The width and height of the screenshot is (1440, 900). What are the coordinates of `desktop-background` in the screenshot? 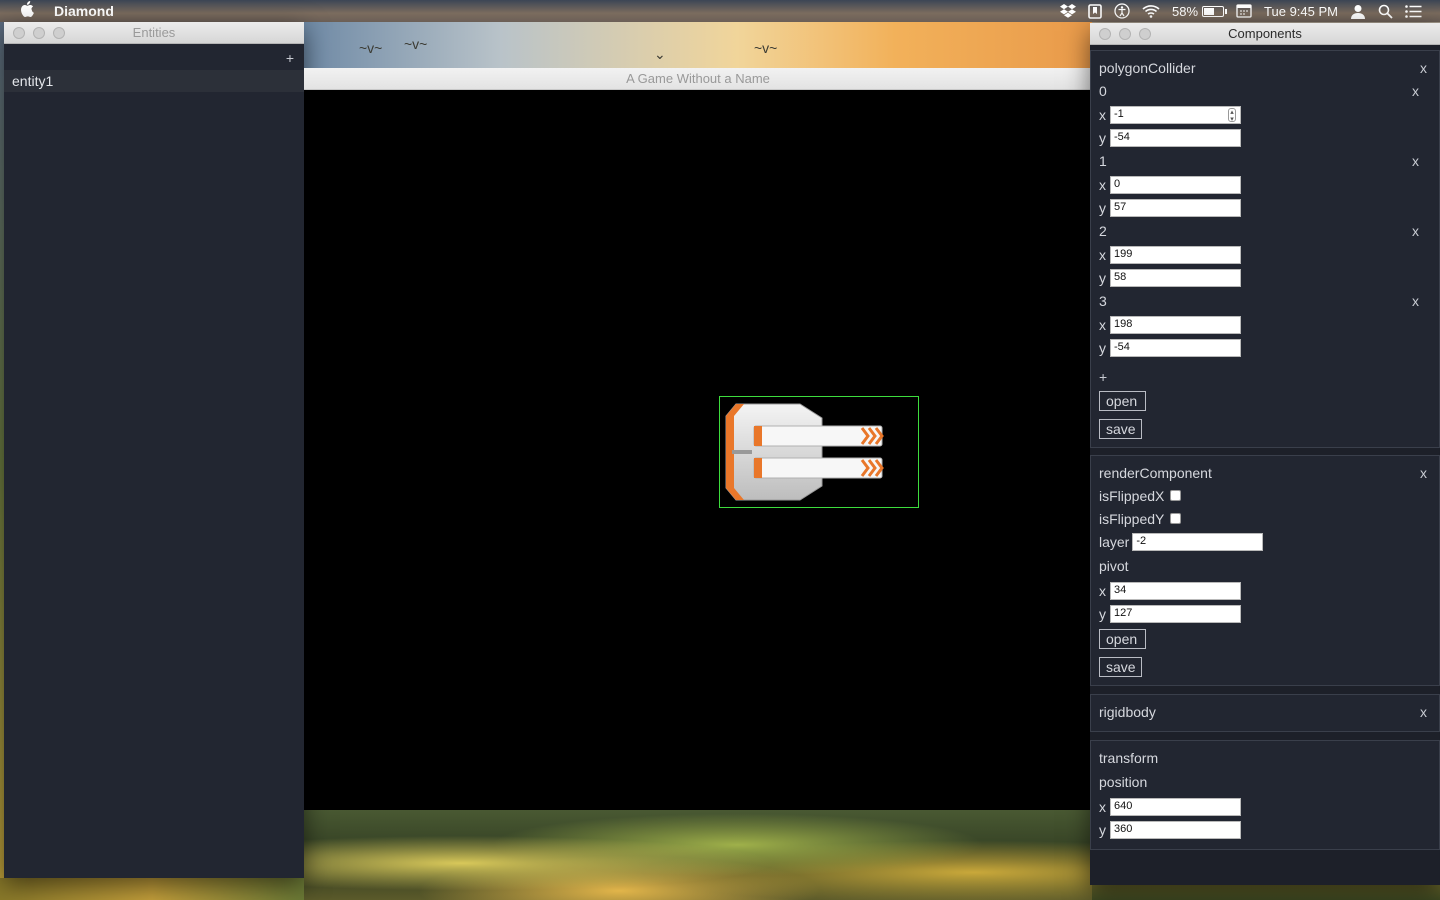 It's located at (152, 889).